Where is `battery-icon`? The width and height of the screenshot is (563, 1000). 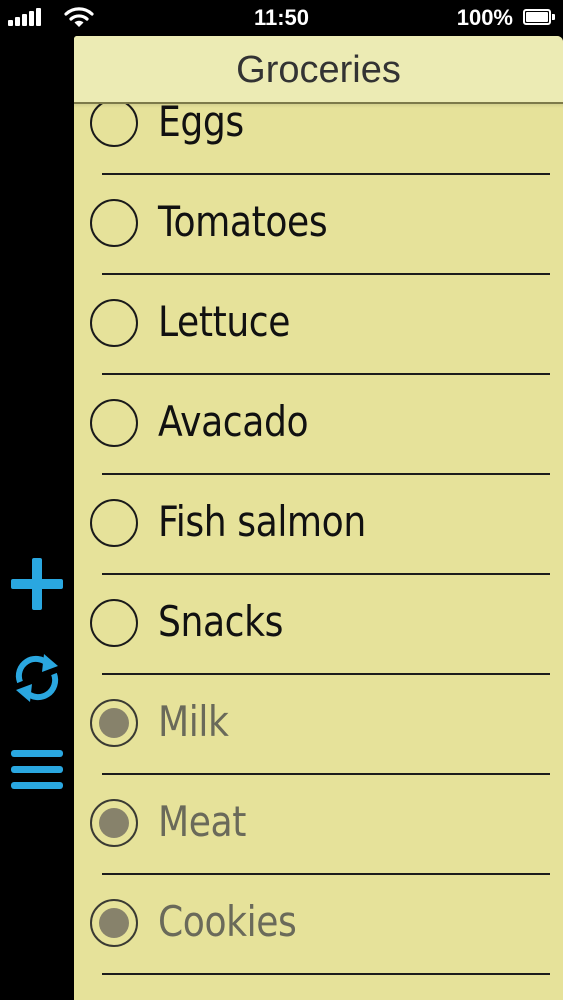 battery-icon is located at coordinates (539, 17).